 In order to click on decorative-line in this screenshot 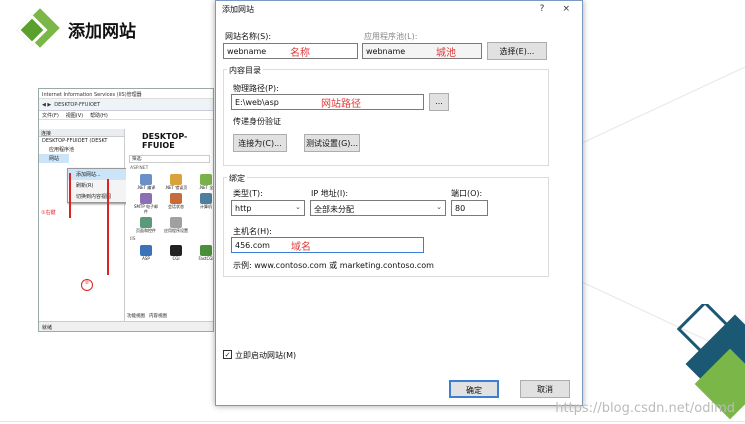, I will do `click(372, 421)`.